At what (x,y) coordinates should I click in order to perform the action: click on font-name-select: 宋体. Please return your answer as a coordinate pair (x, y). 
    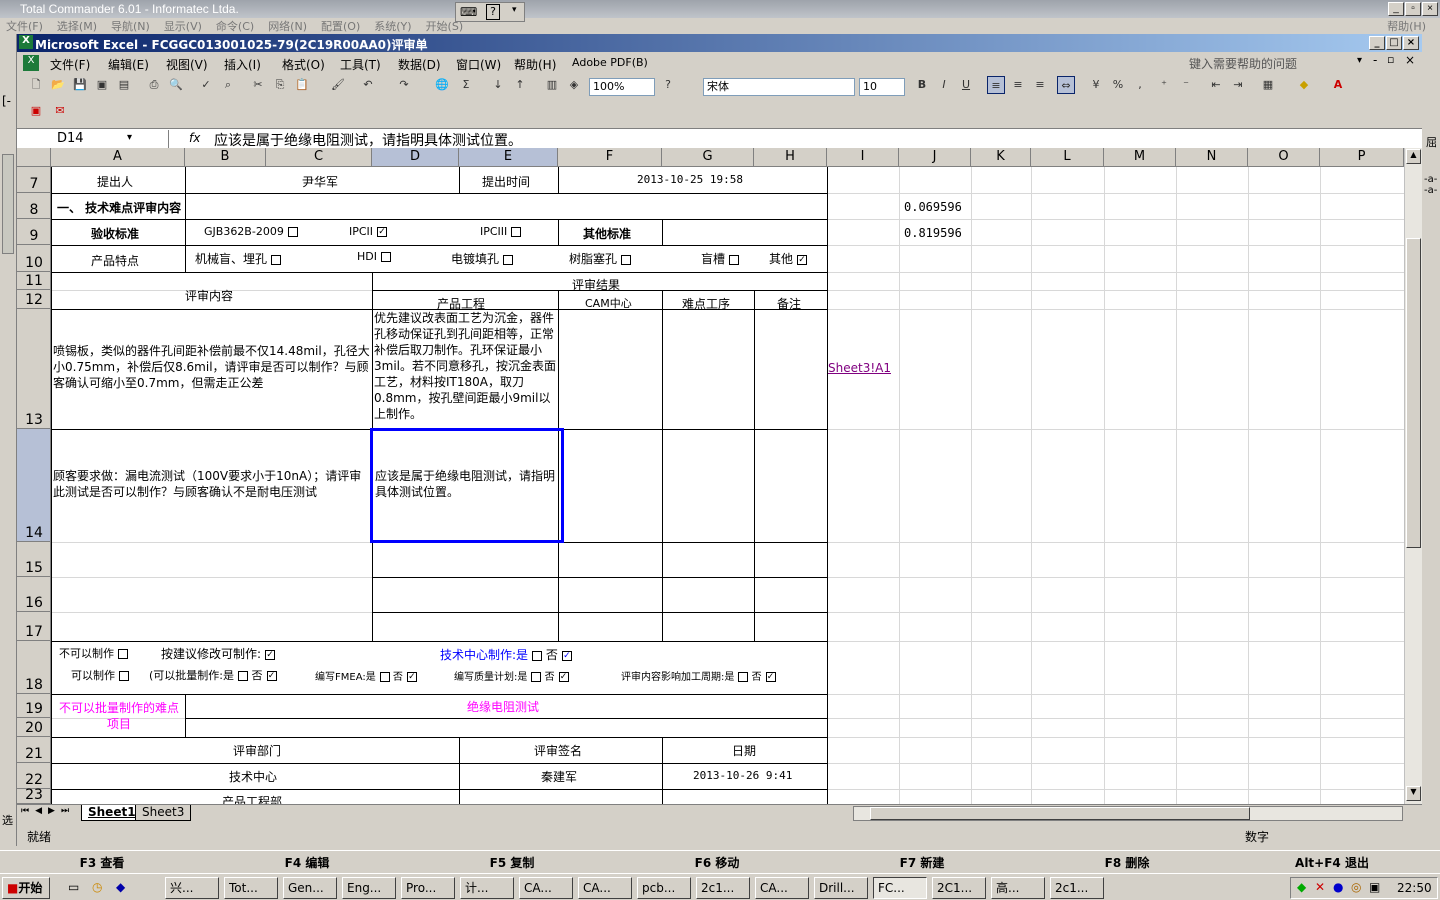
    Looking at the image, I should click on (779, 87).